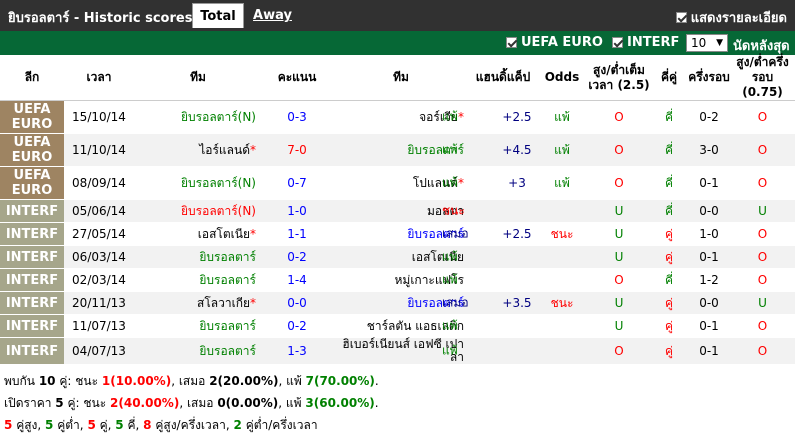 The width and height of the screenshot is (795, 442). I want to click on home-team-cell-text: เอสโตเนีย, so click(224, 234).